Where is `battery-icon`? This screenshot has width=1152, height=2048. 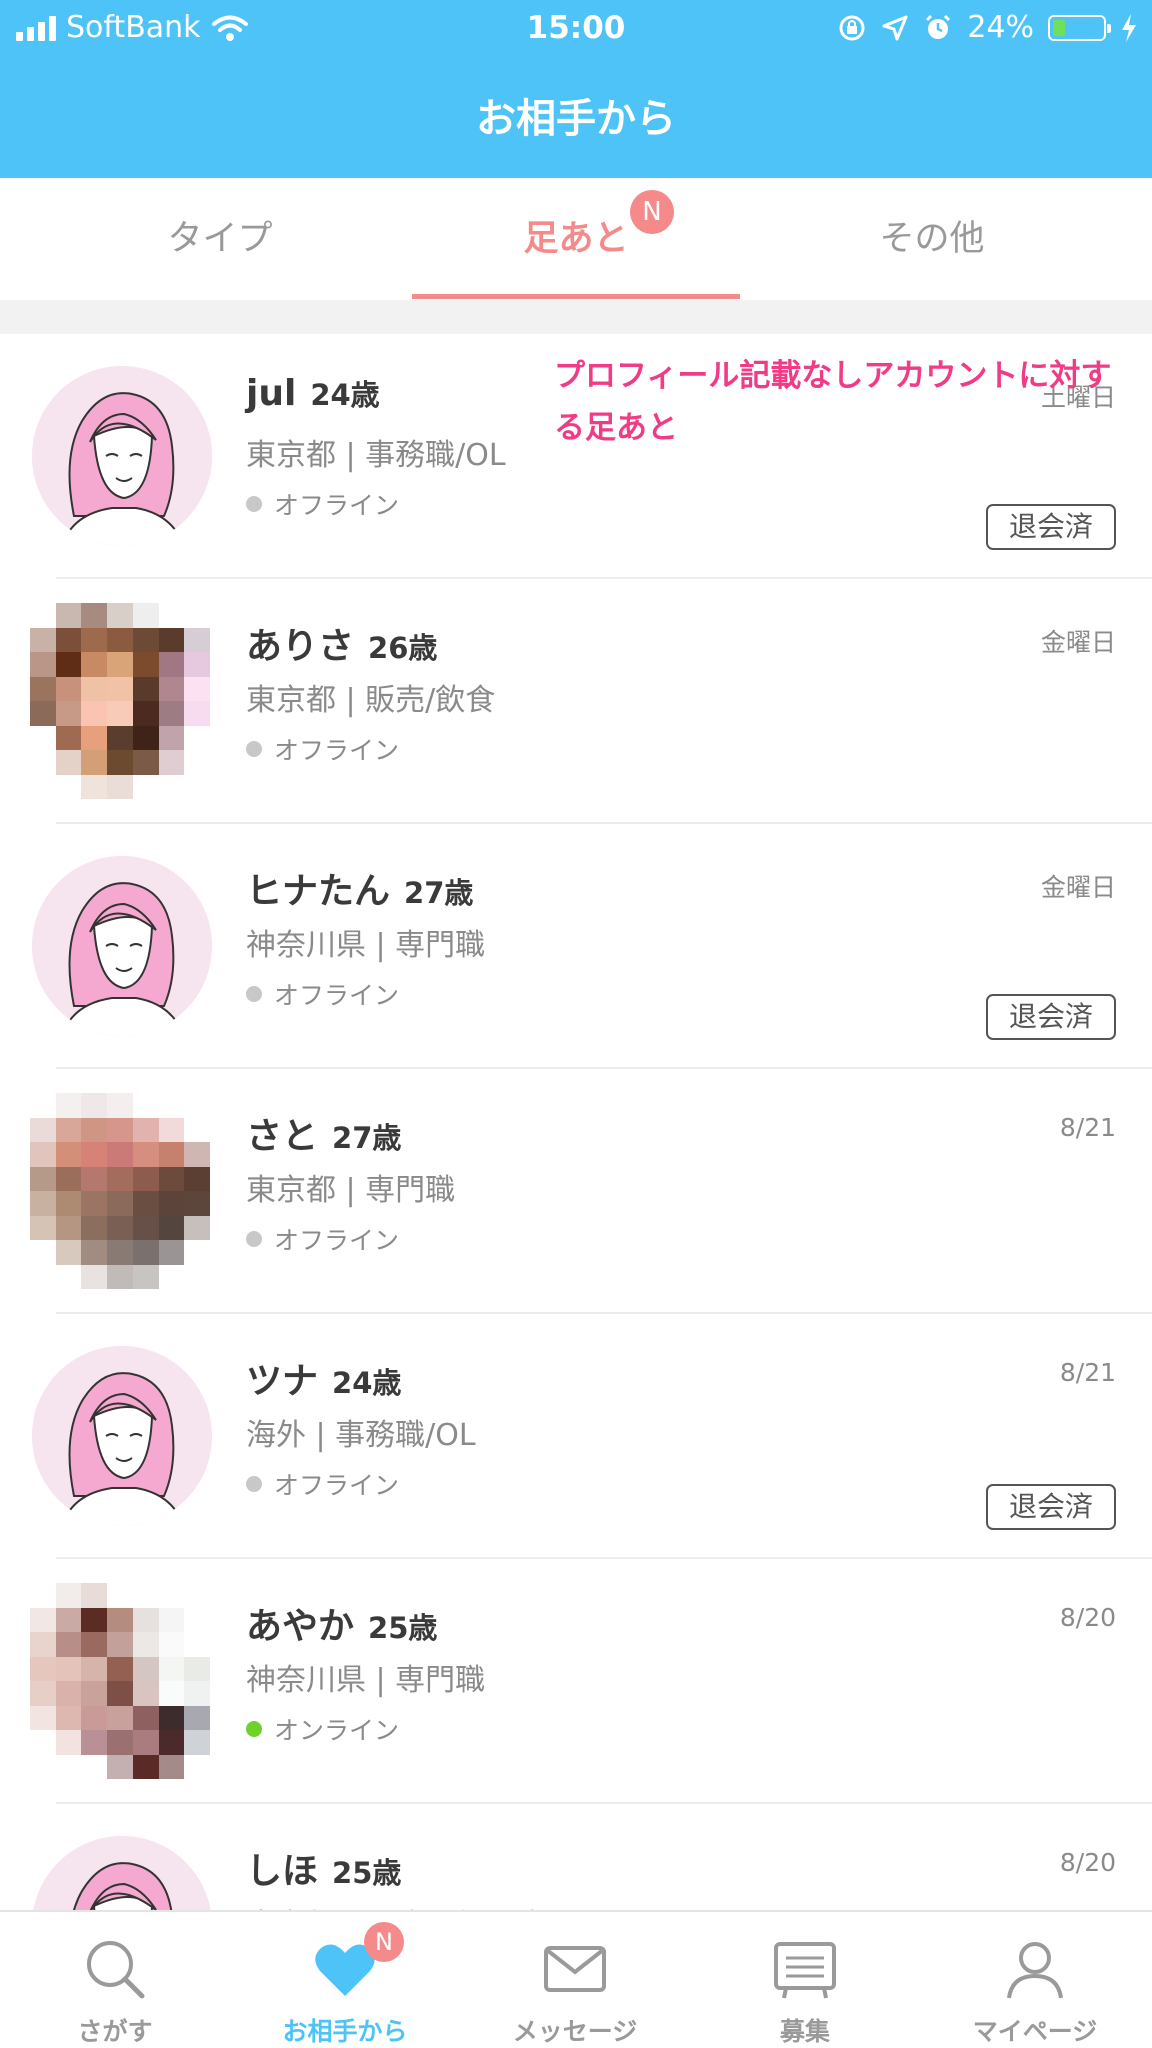 battery-icon is located at coordinates (1079, 27).